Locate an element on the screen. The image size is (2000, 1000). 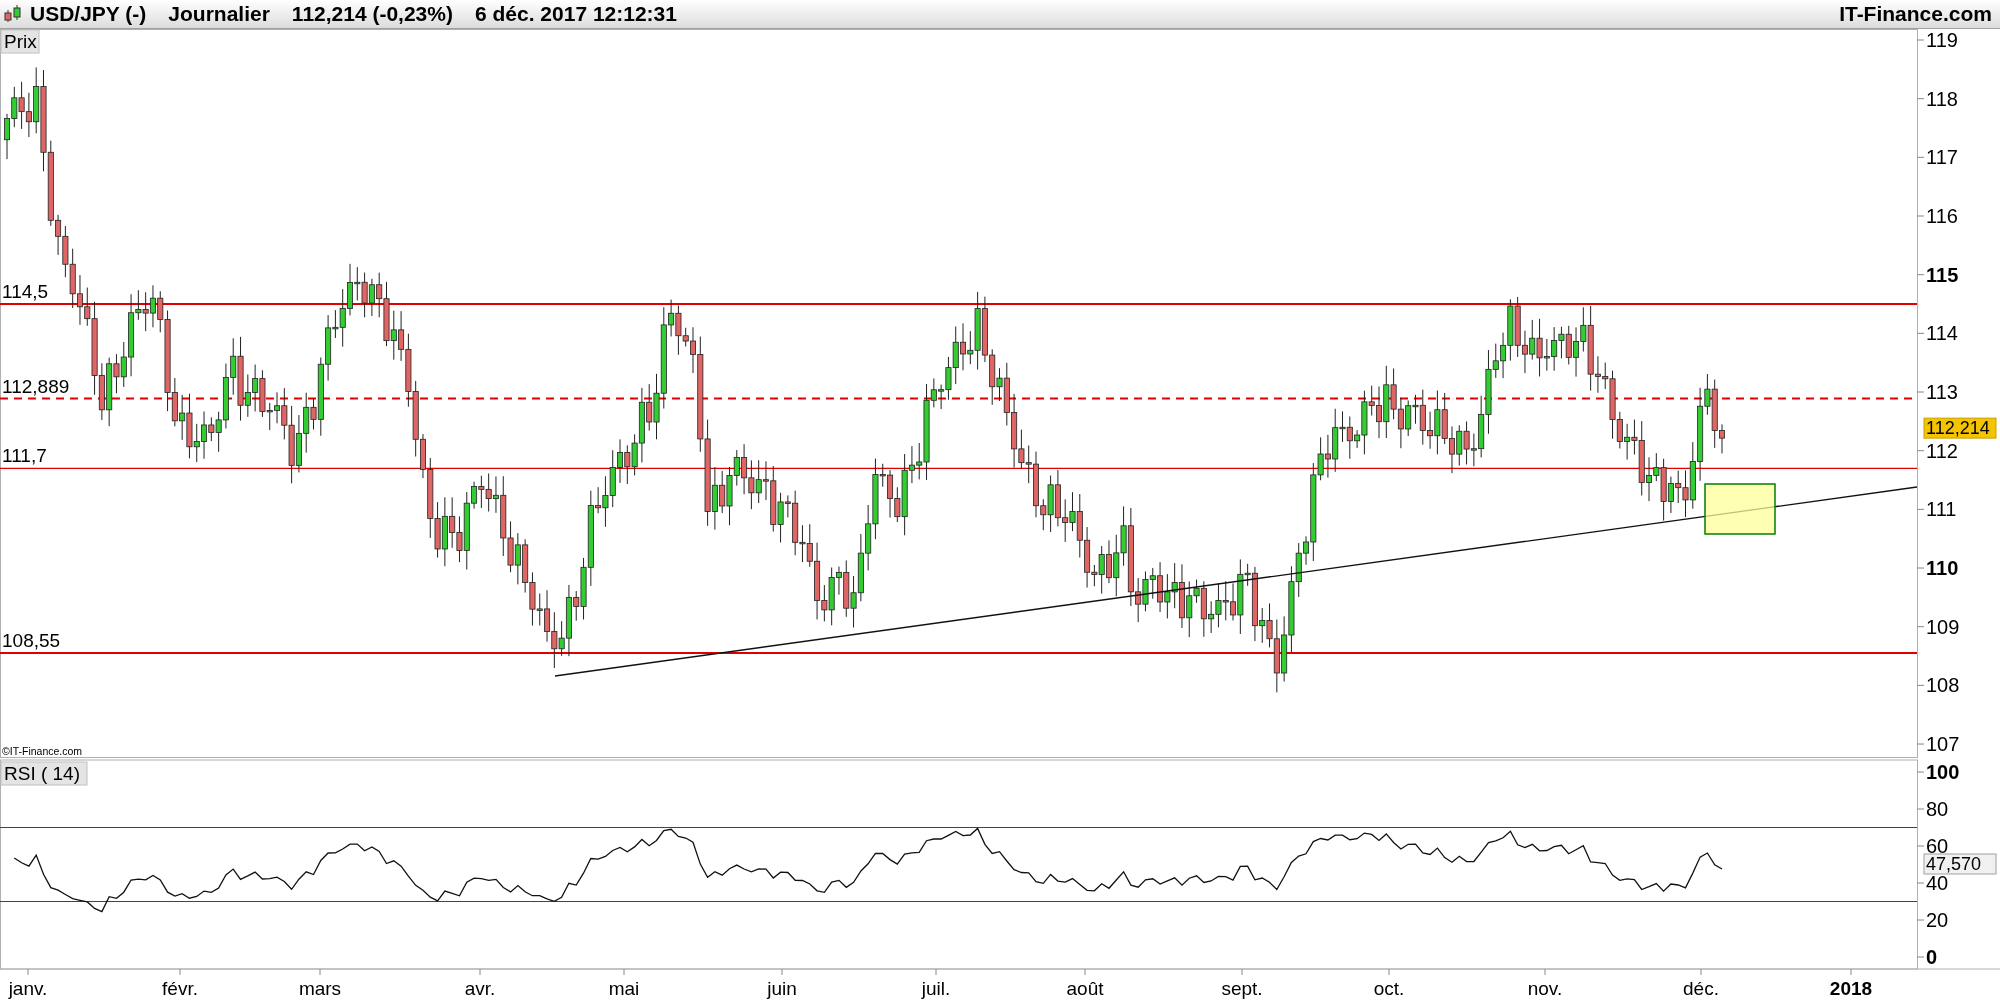
axis-label: 0 is located at coordinates (1932, 957).